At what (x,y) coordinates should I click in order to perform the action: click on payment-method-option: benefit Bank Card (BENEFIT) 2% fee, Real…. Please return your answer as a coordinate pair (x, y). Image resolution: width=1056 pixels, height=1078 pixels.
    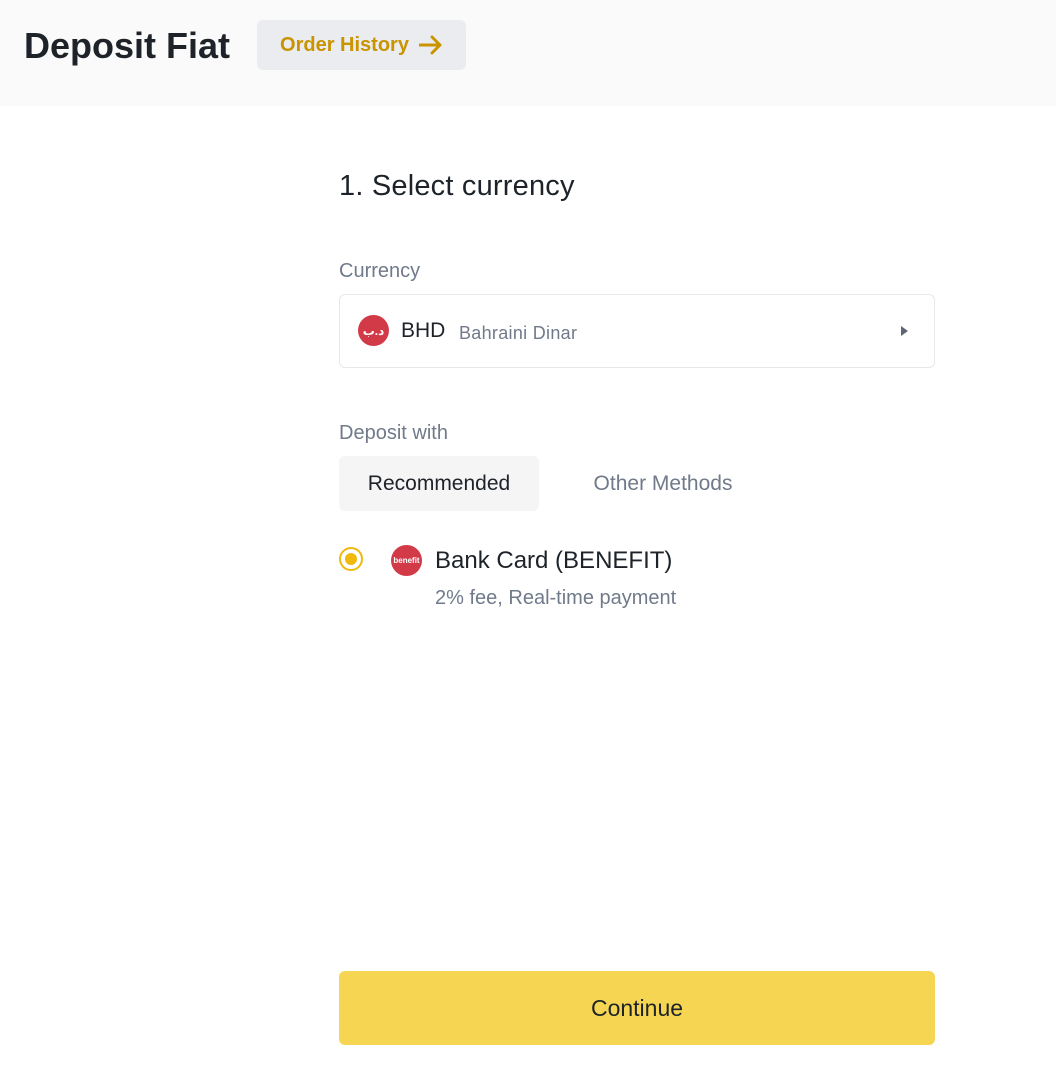
    Looking at the image, I should click on (637, 583).